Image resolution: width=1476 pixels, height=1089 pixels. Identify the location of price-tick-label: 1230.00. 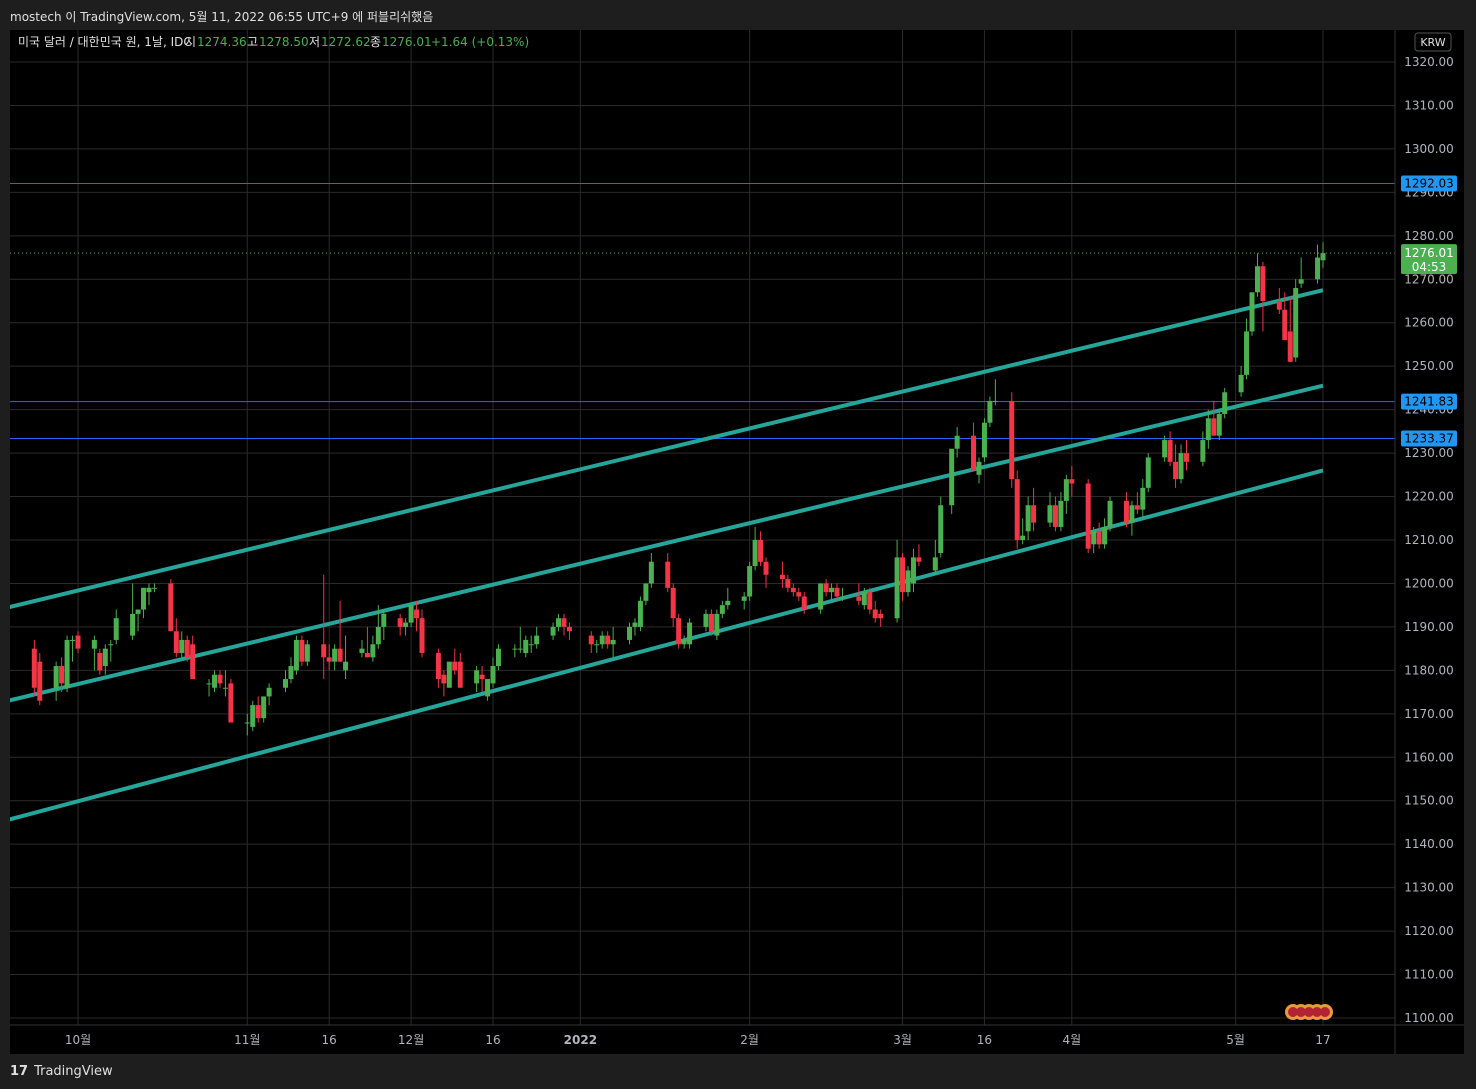
(1429, 453).